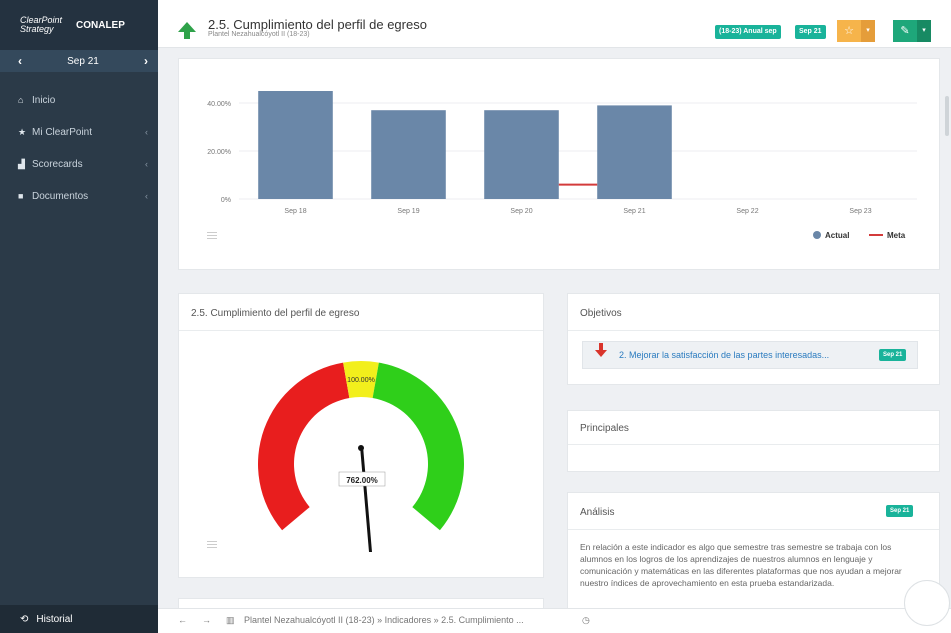 Image resolution: width=951 pixels, height=633 pixels. I want to click on gauge-green-band, so click(418, 446).